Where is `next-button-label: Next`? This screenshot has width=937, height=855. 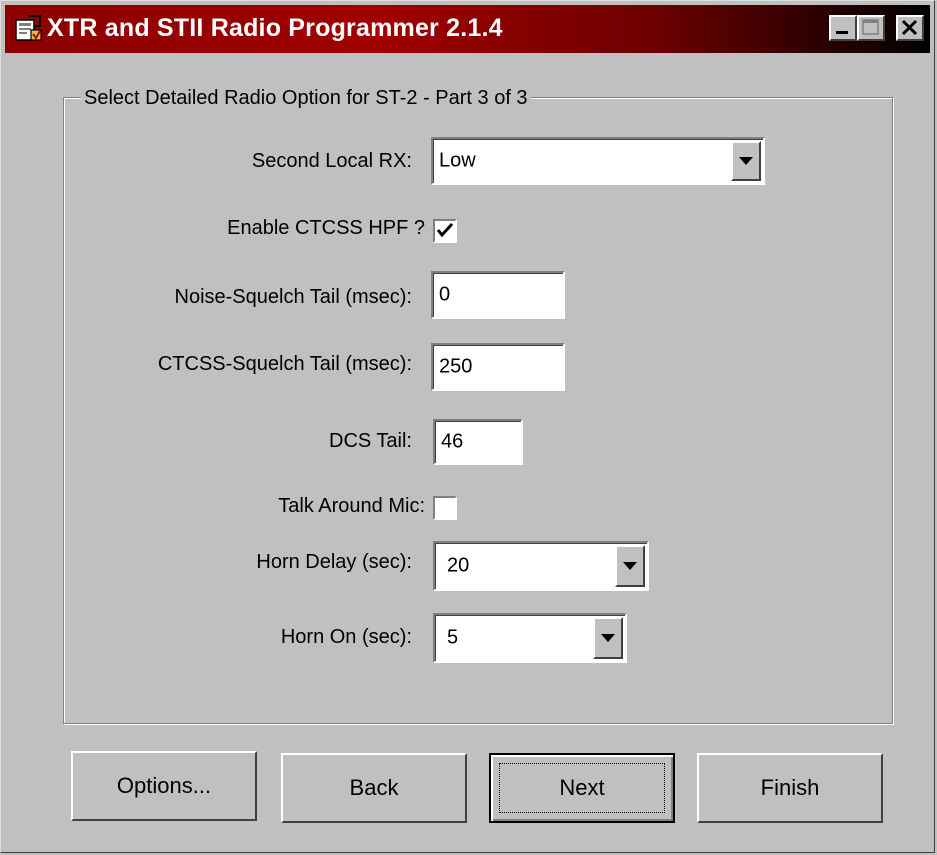 next-button-label: Next is located at coordinates (582, 787).